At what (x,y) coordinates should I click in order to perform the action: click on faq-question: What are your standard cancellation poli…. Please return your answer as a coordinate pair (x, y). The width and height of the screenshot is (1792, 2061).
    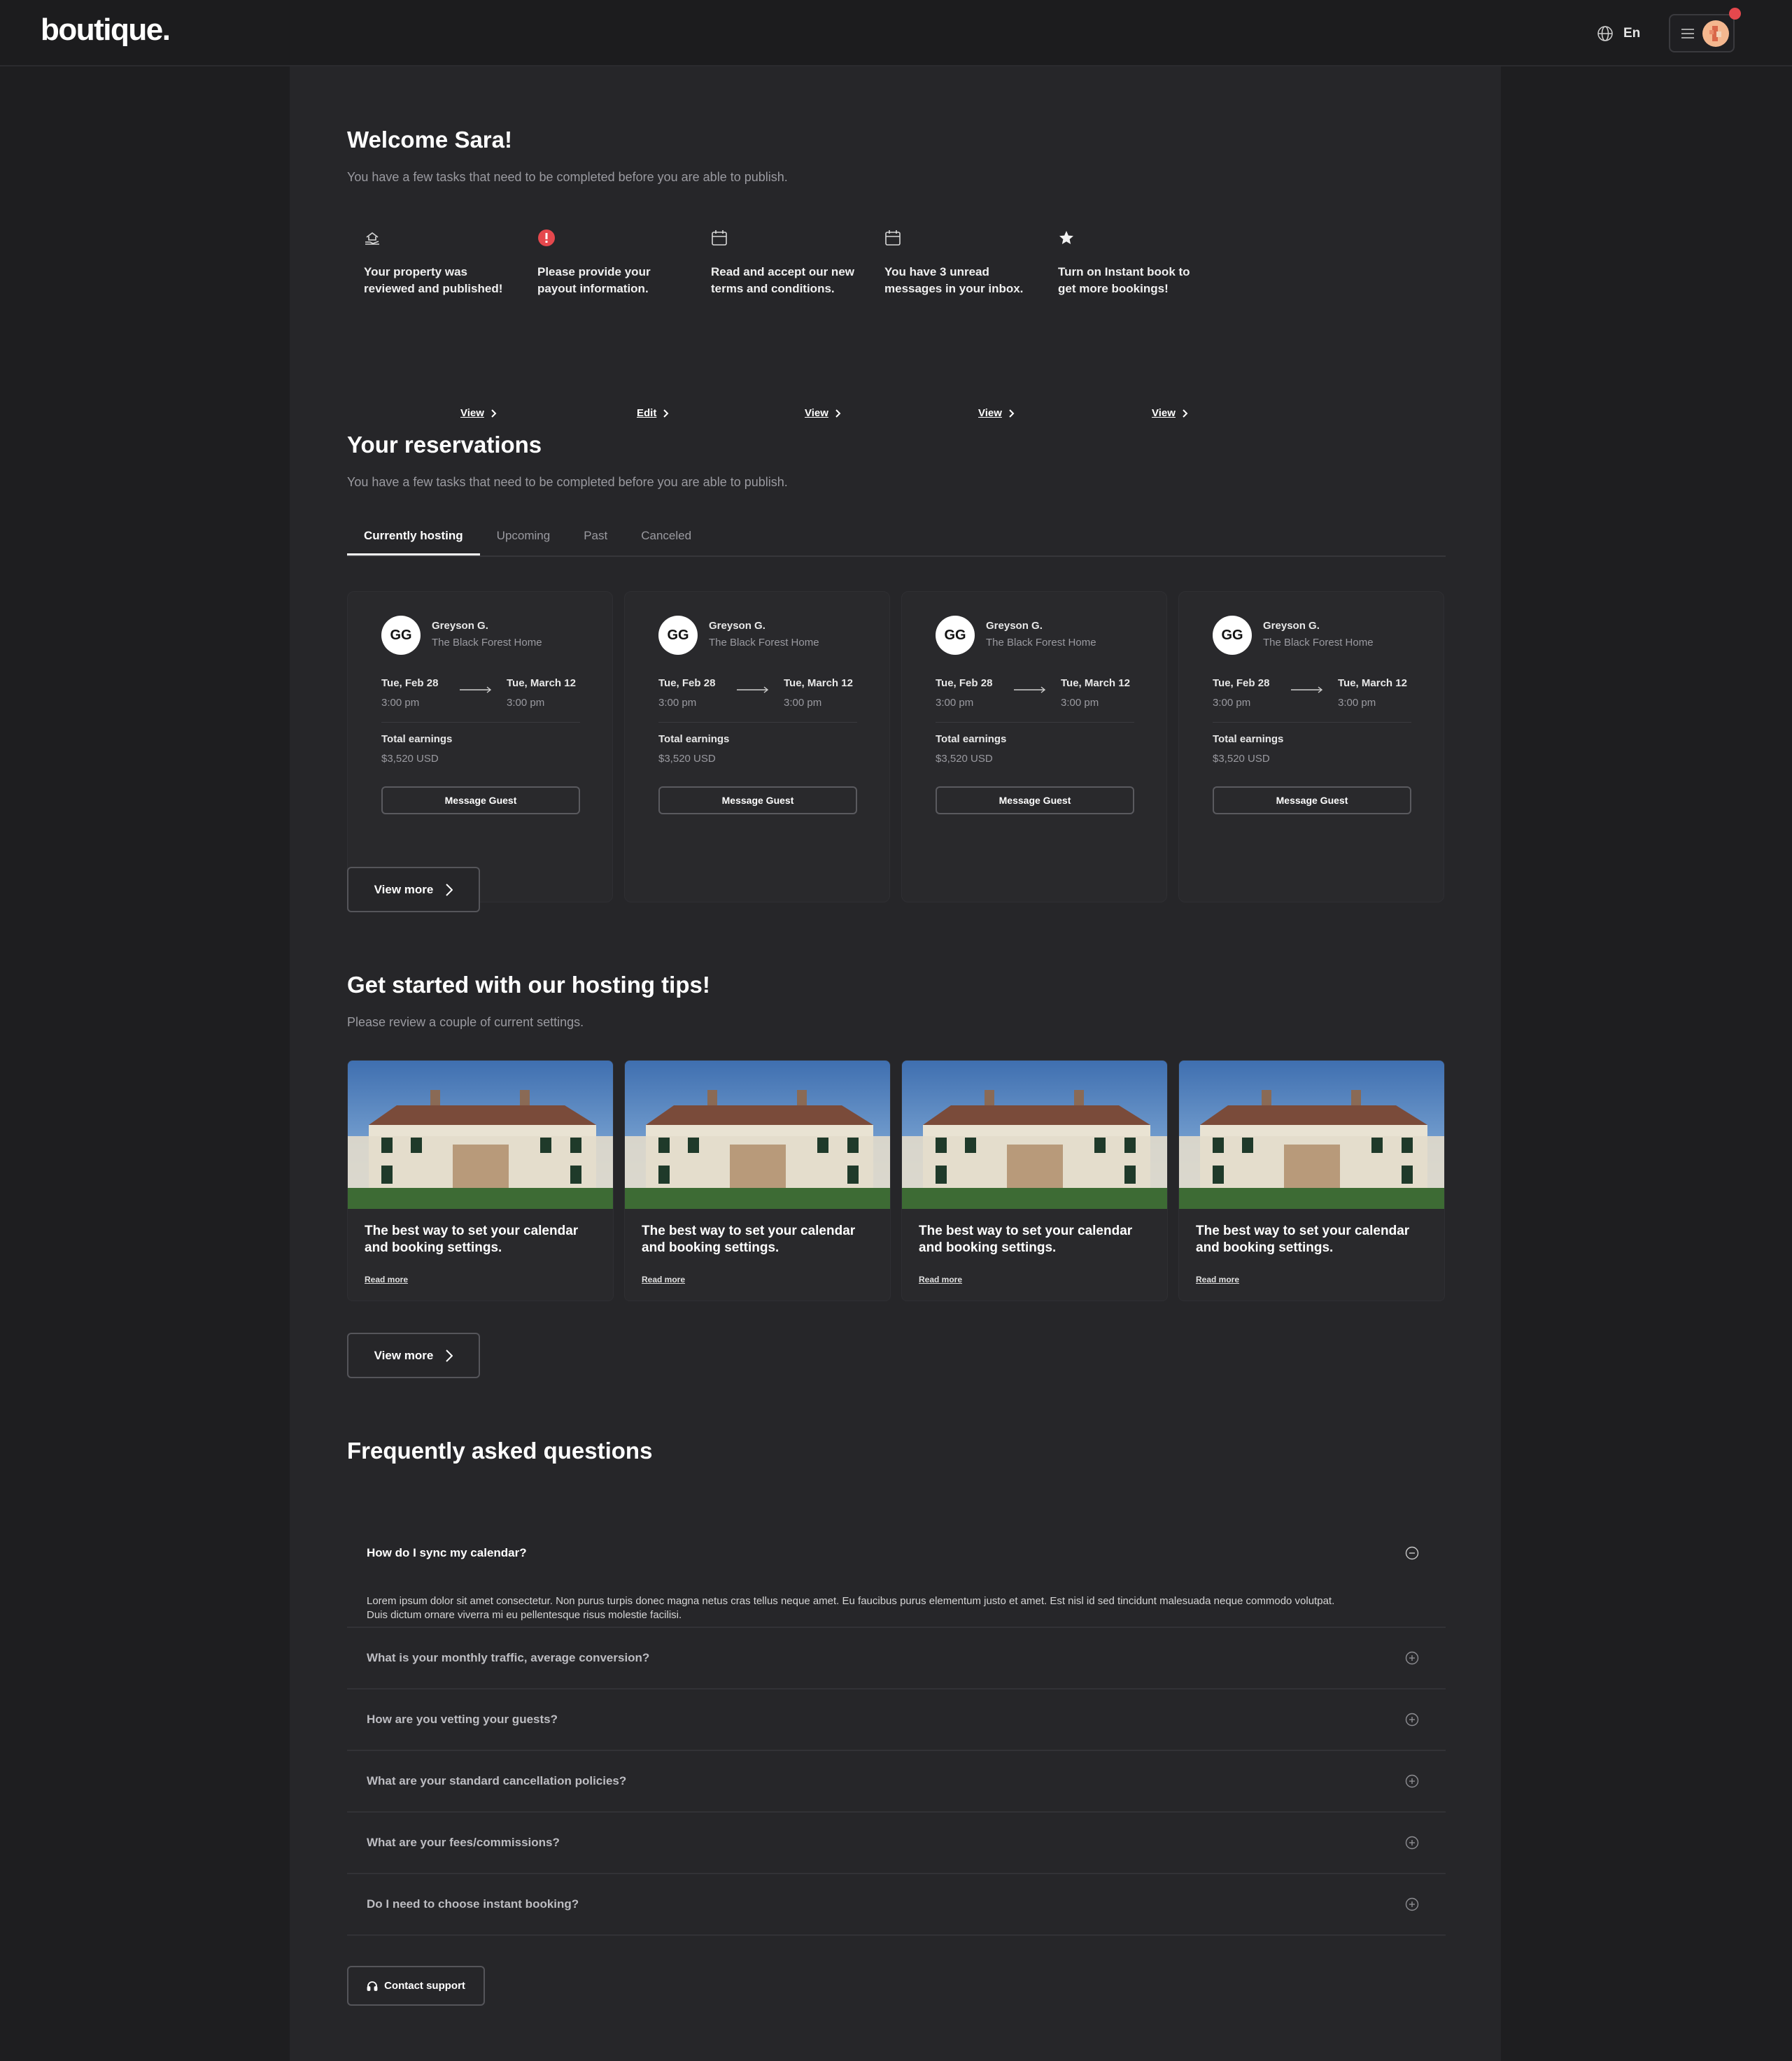
    Looking at the image, I should click on (496, 1781).